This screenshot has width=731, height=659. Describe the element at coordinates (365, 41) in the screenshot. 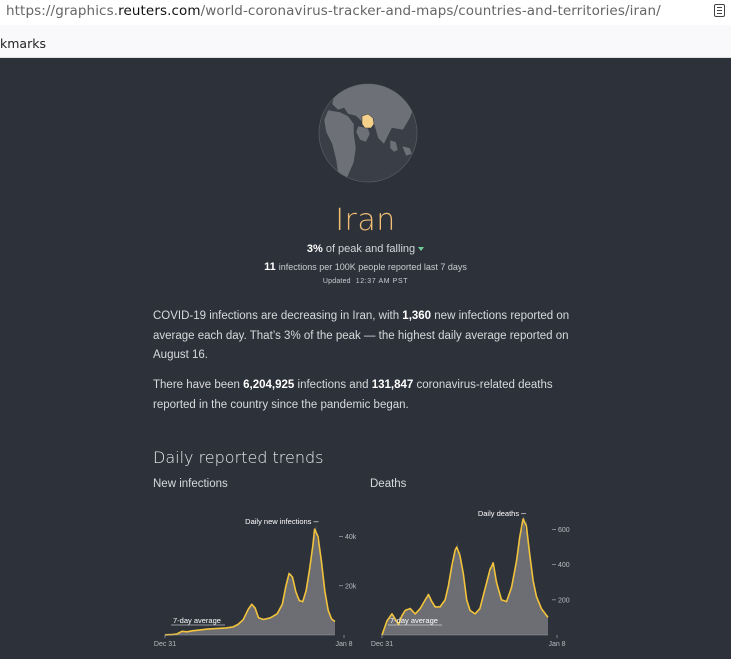

I see `bookmarks-toolbar: kmarks` at that location.